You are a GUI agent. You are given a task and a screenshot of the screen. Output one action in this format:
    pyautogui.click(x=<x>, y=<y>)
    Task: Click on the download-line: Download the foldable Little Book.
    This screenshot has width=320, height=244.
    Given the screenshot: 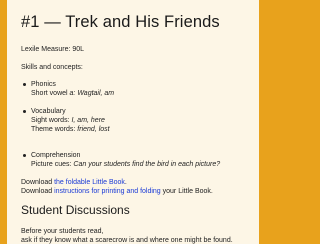 What is the action you would take?
    pyautogui.click(x=74, y=182)
    